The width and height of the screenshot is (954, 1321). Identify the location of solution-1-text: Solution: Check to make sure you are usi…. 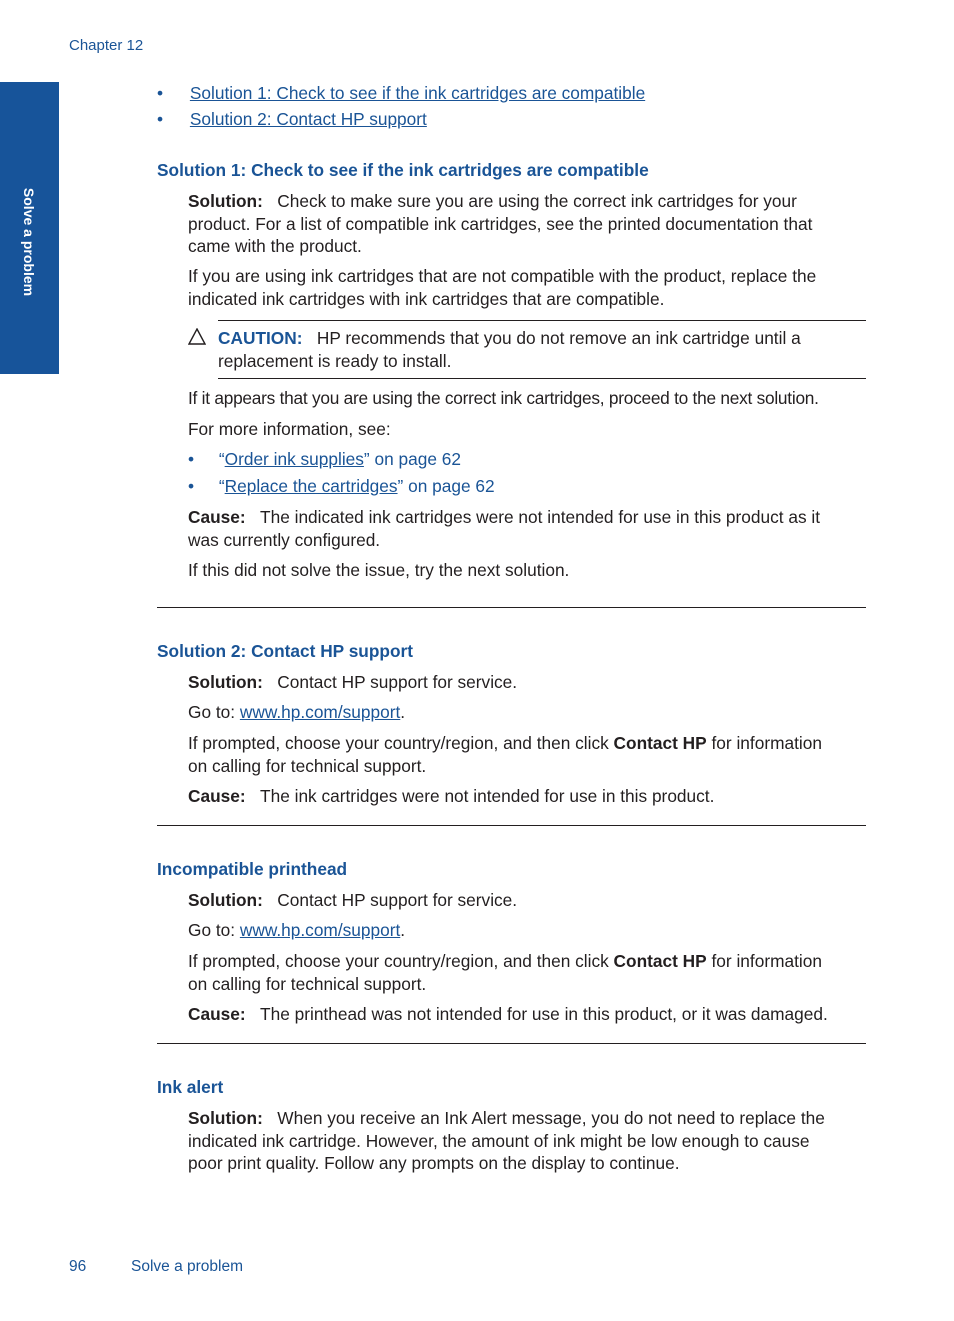
(533, 224).